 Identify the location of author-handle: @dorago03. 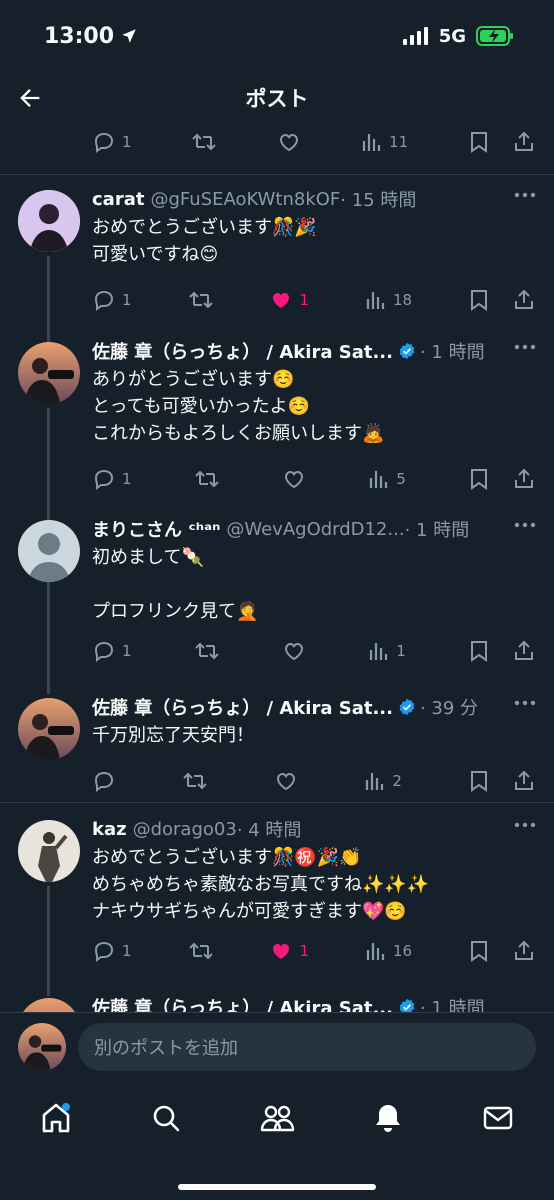
(185, 829).